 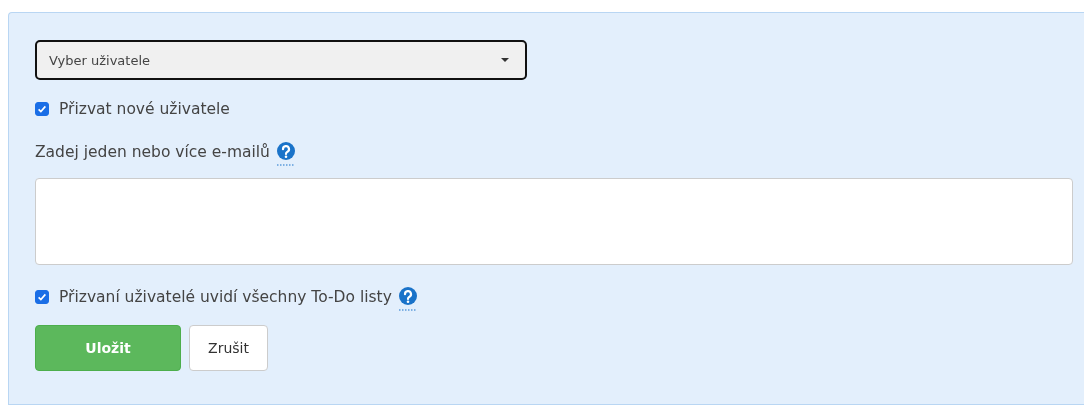 What do you see at coordinates (225, 297) in the screenshot?
I see `checkbox-label: Přizvaní uživatelé uvidí všechny To-Do listy` at bounding box center [225, 297].